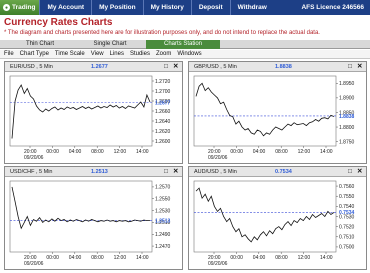  I want to click on y-tick-label: 1.8750, so click(347, 142).